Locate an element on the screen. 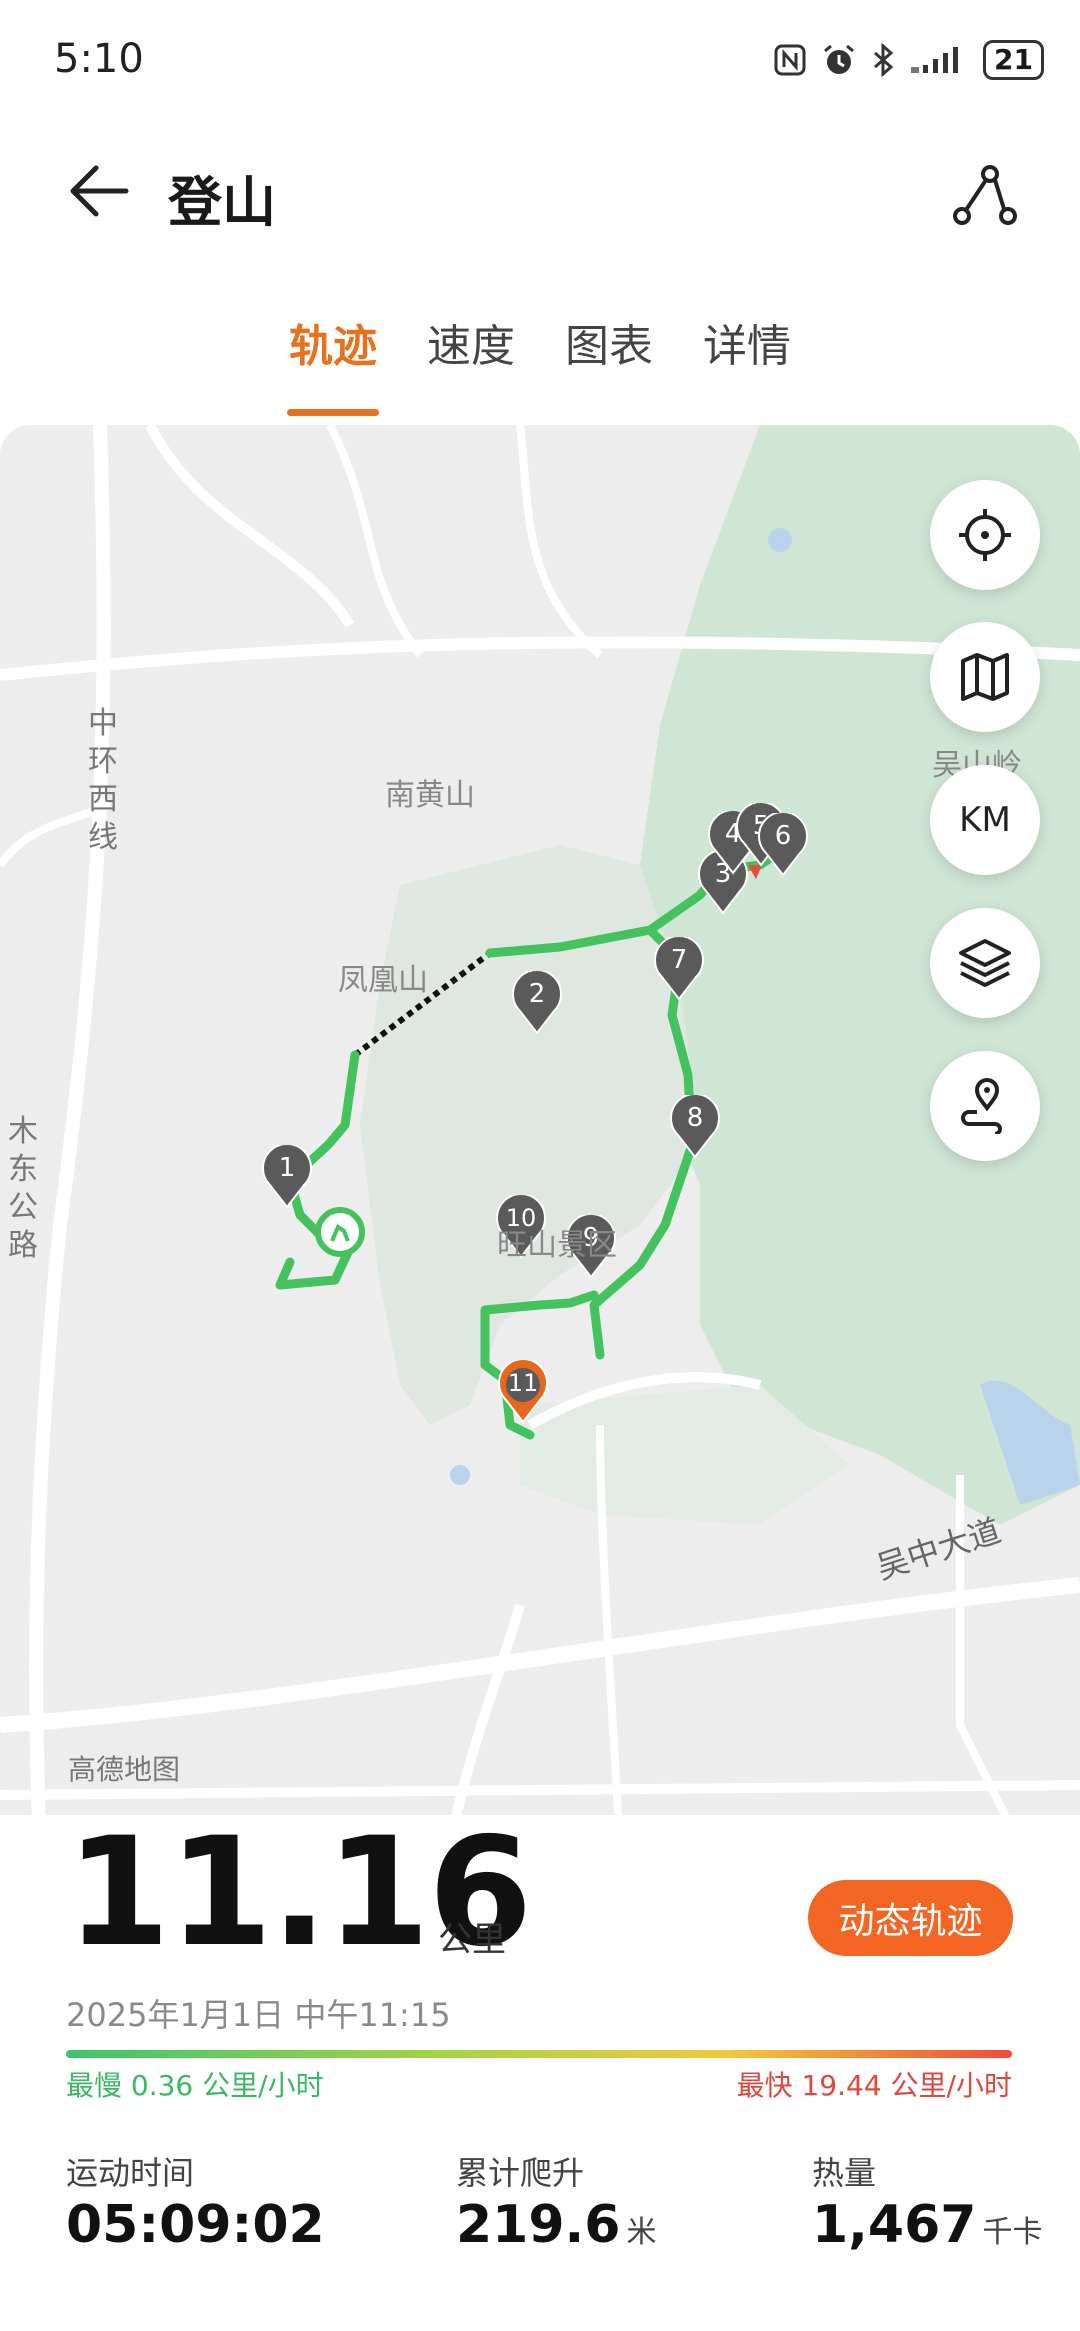  stat-label-calories: 热量 is located at coordinates (844, 2173).